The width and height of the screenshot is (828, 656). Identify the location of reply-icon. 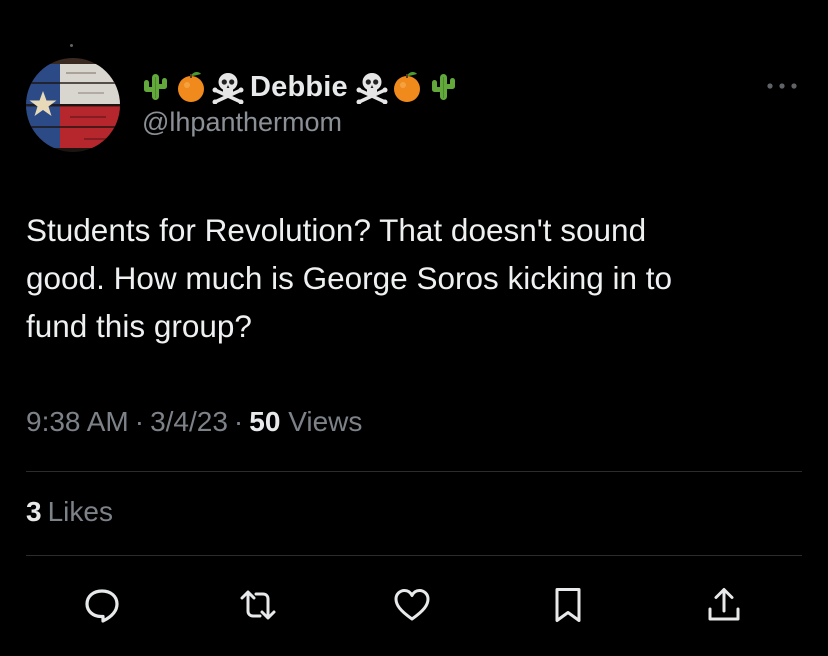
(102, 606).